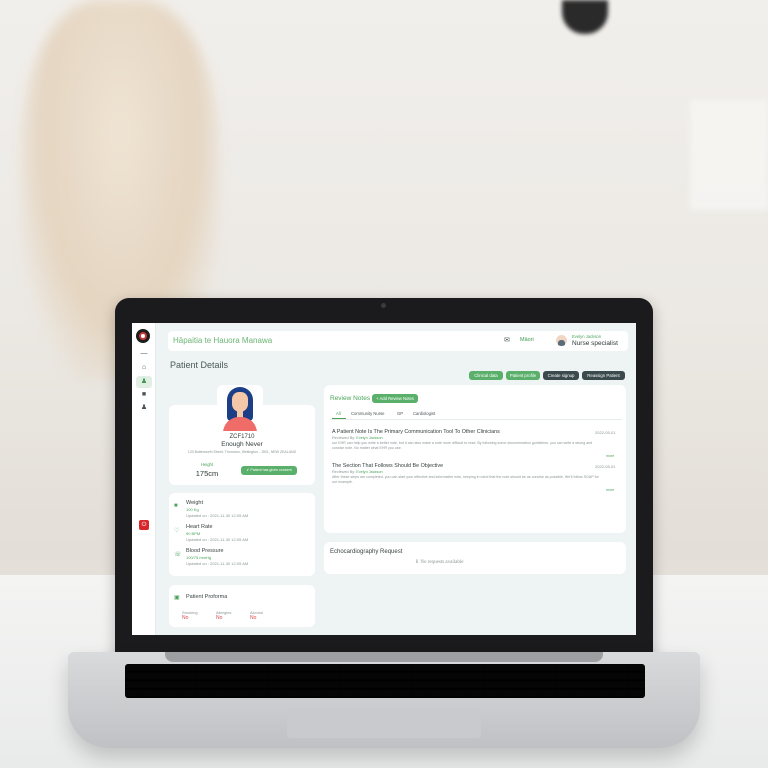  What do you see at coordinates (350, 398) in the screenshot?
I see `review-notes-title: Review Notes` at bounding box center [350, 398].